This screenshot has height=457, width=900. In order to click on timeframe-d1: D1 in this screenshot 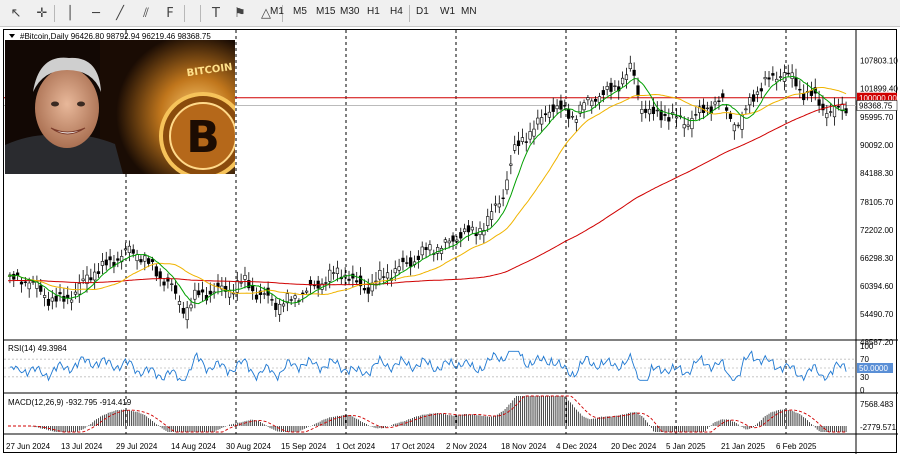, I will do `click(422, 11)`.